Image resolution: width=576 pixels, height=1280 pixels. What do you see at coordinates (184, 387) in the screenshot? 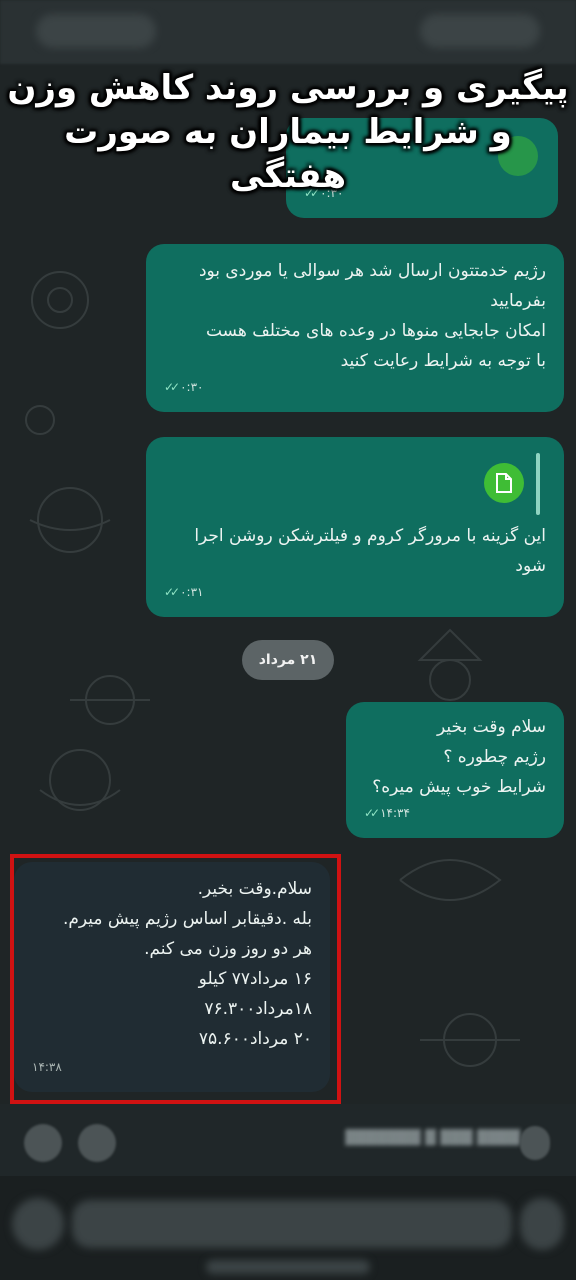
I see `message-time: ✓✓ ۰:۳۰` at bounding box center [184, 387].